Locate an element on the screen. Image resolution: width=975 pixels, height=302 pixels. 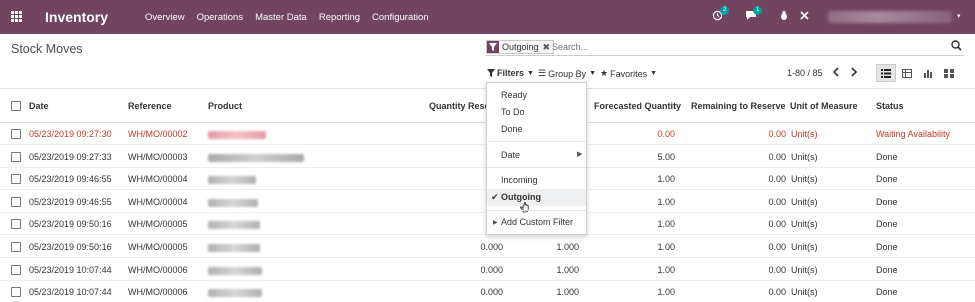
pager-value: 1-80 / 85 is located at coordinates (805, 73).